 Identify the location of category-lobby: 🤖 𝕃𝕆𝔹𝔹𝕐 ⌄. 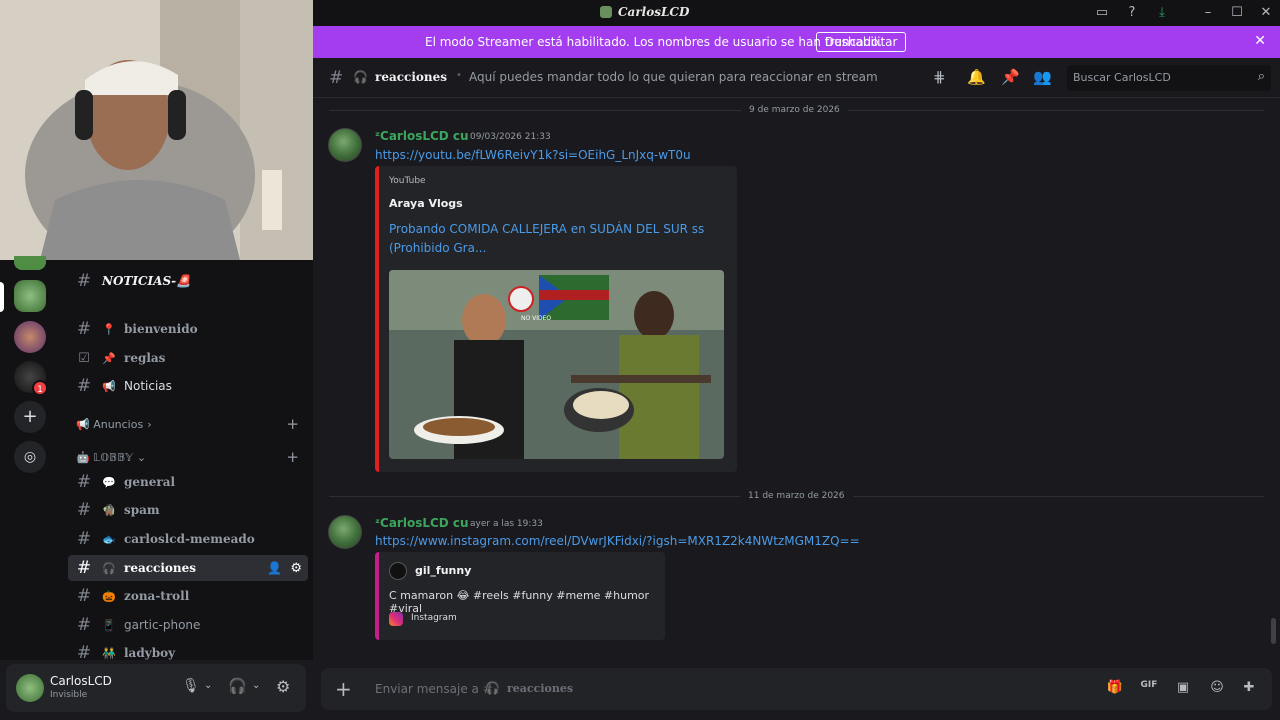
(111, 457).